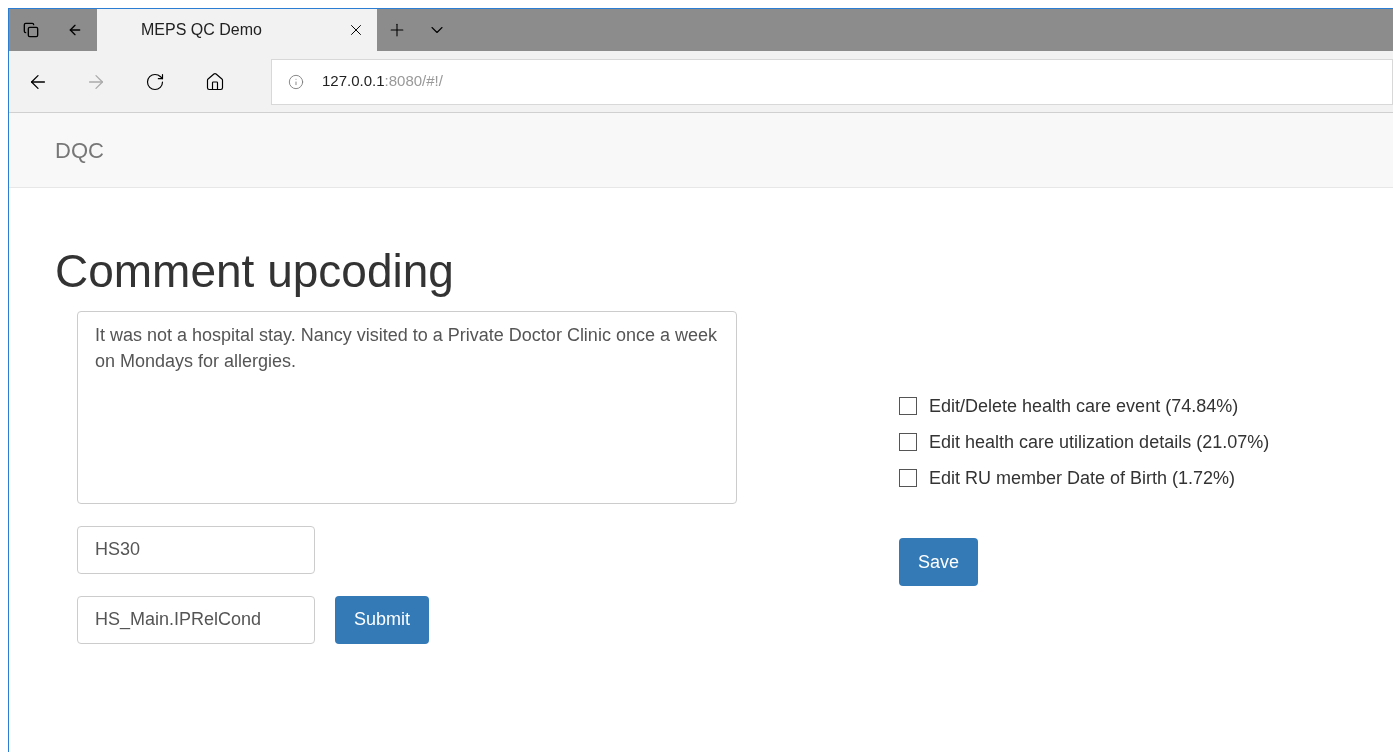 Image resolution: width=1393 pixels, height=752 pixels. Describe the element at coordinates (255, 271) in the screenshot. I see `page-heading: Comment upcoding` at that location.